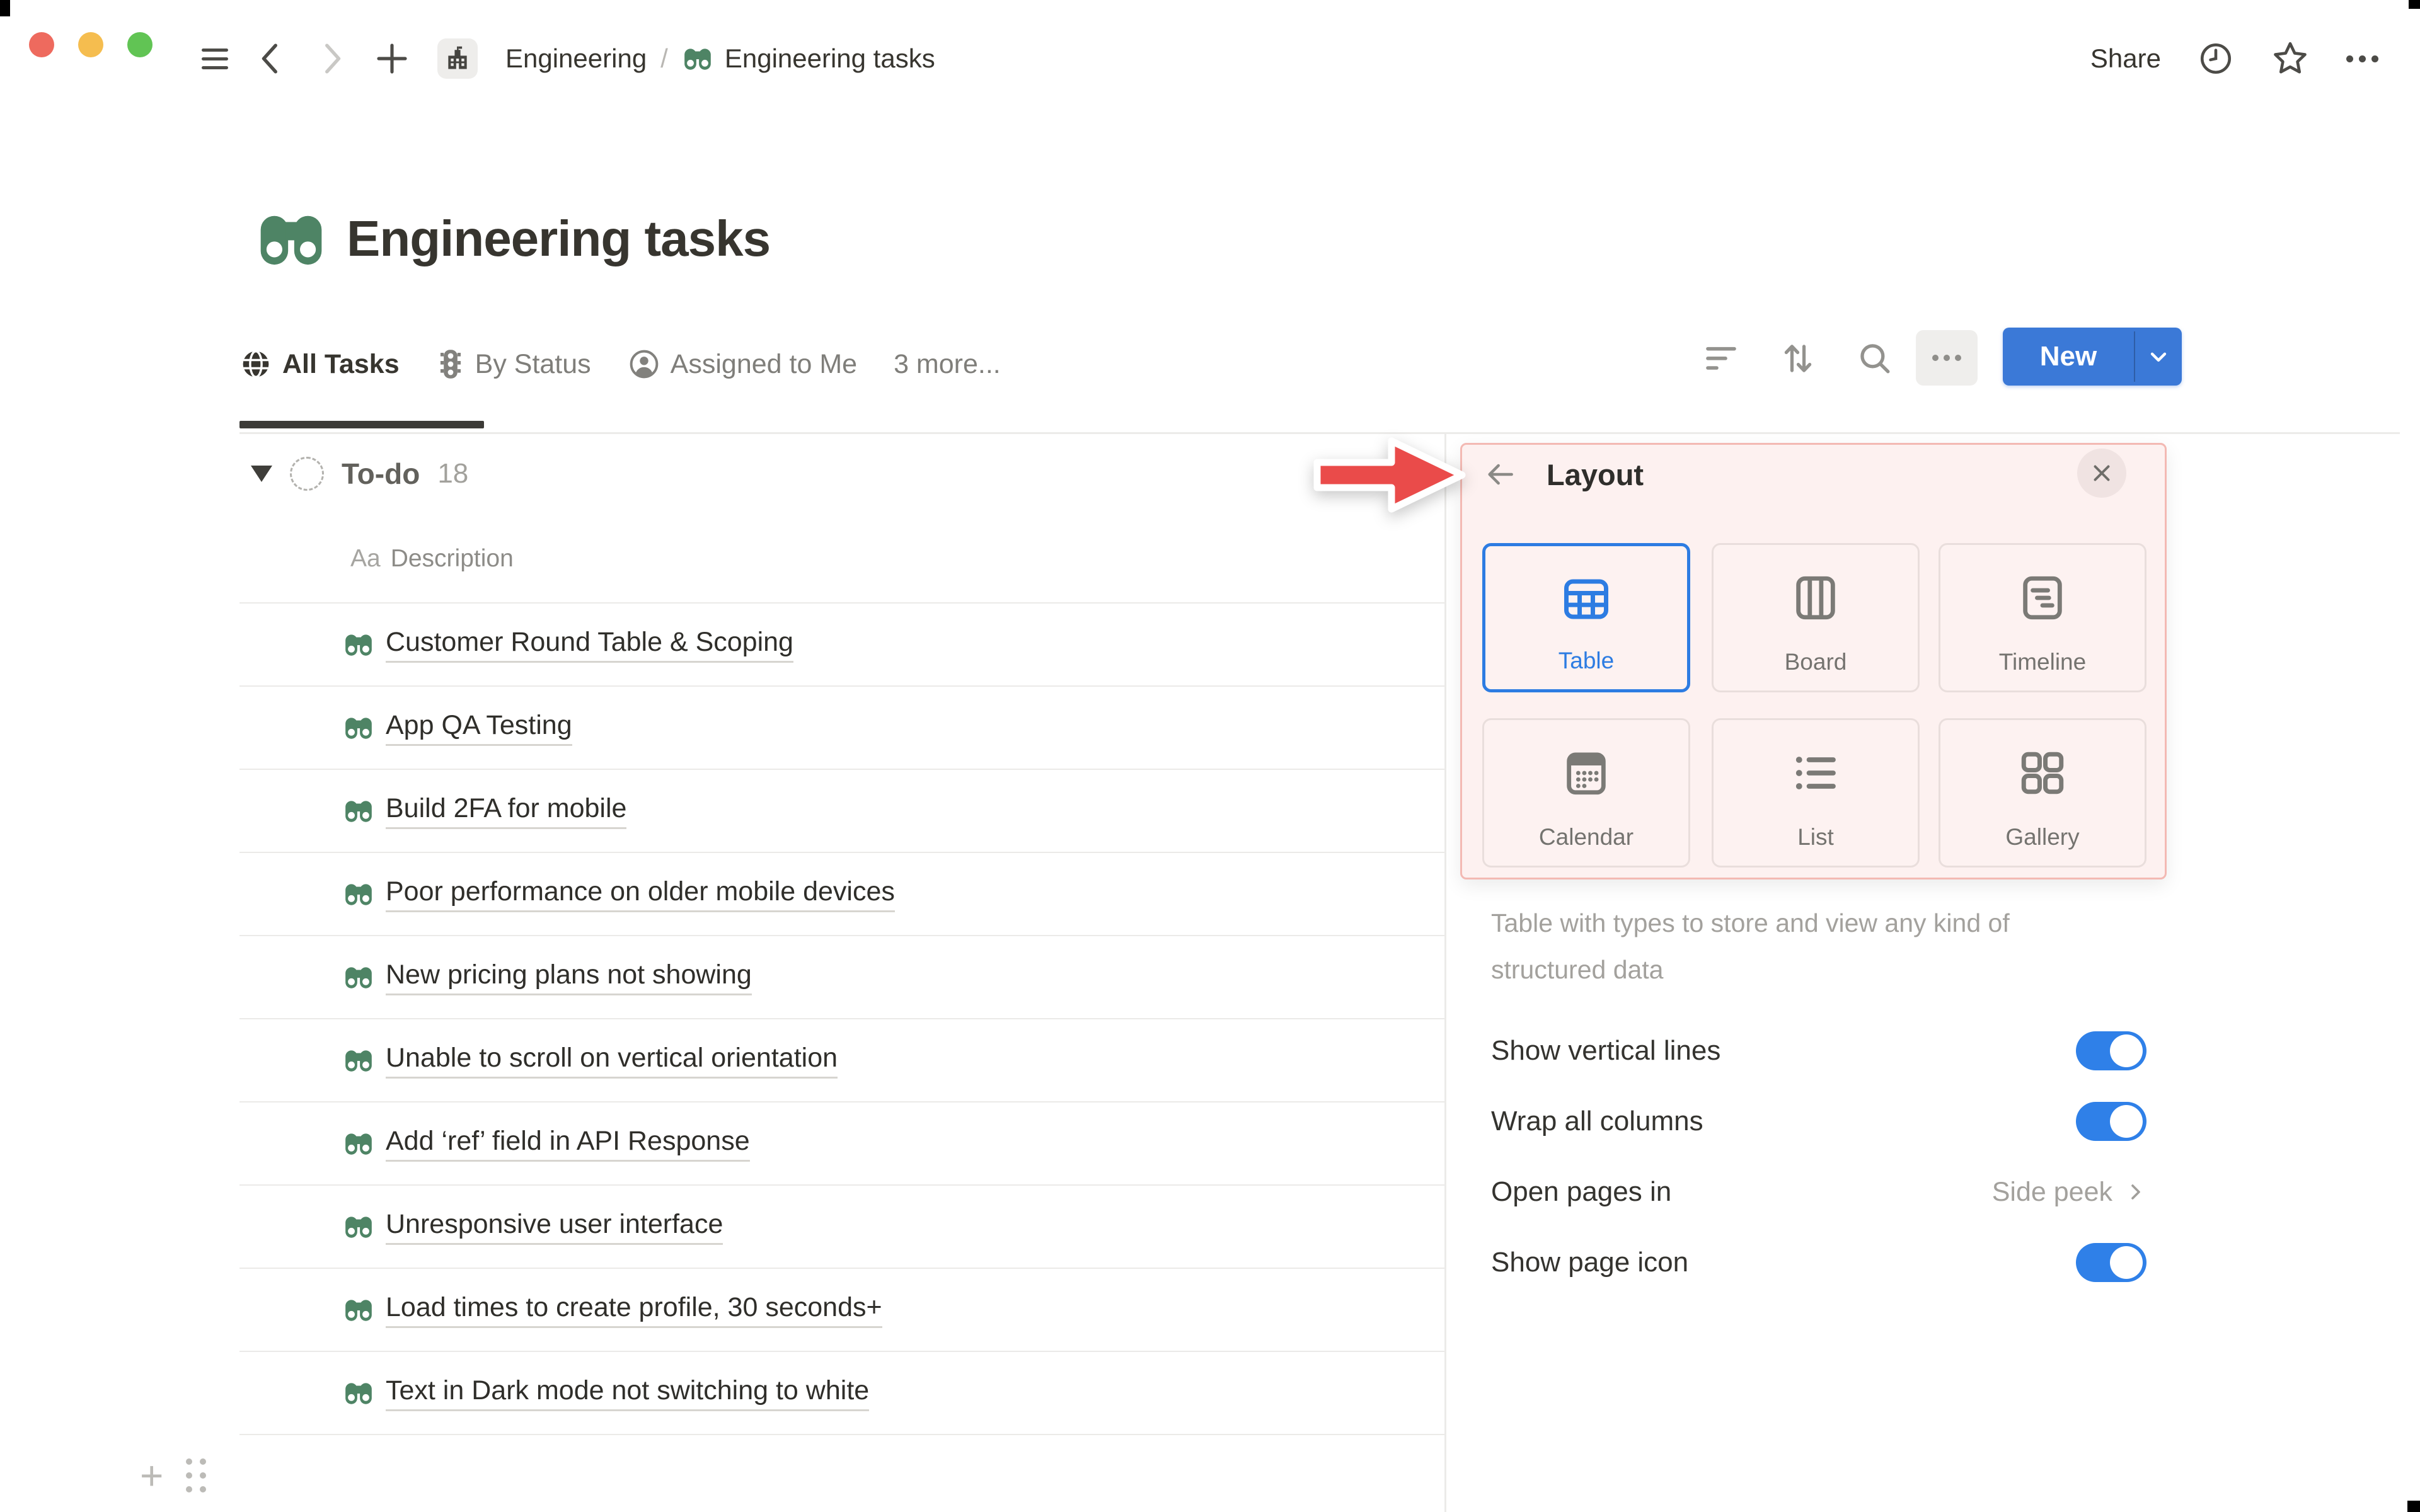  What do you see at coordinates (2043, 773) in the screenshot?
I see `gallery-icon` at bounding box center [2043, 773].